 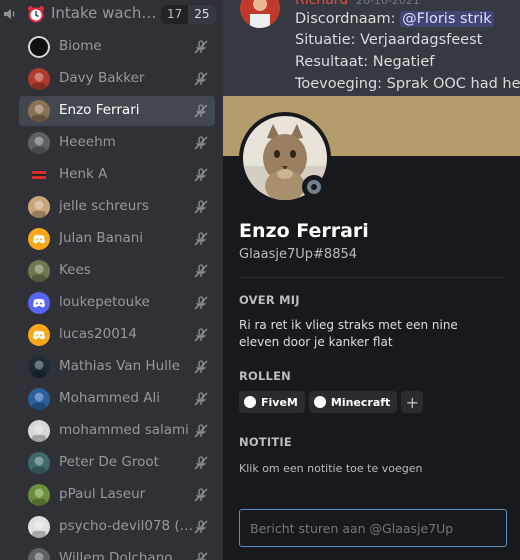 What do you see at coordinates (104, 206) in the screenshot?
I see `member-name: jelle schreurs` at bounding box center [104, 206].